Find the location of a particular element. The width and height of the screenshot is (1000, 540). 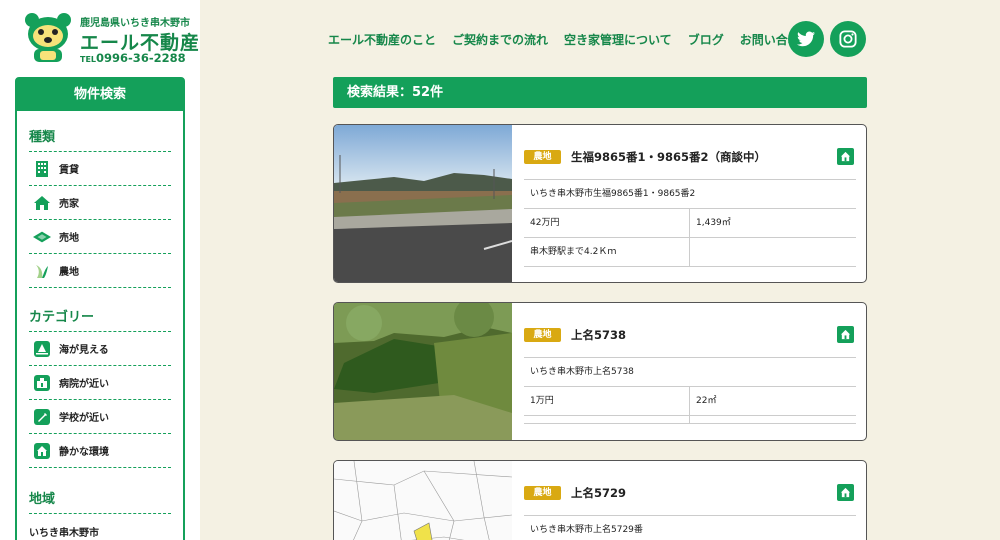

instagram-button is located at coordinates (848, 39).